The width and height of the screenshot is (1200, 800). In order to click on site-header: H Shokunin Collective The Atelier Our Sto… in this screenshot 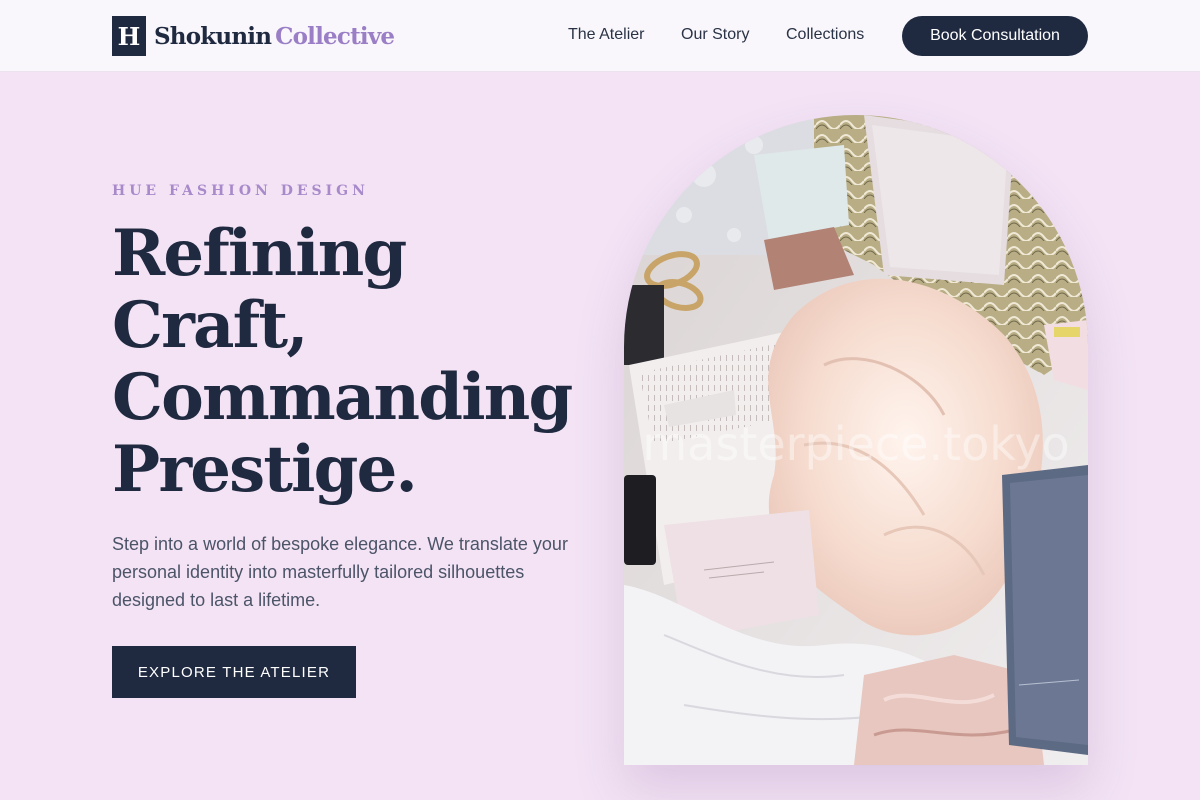, I will do `click(600, 36)`.